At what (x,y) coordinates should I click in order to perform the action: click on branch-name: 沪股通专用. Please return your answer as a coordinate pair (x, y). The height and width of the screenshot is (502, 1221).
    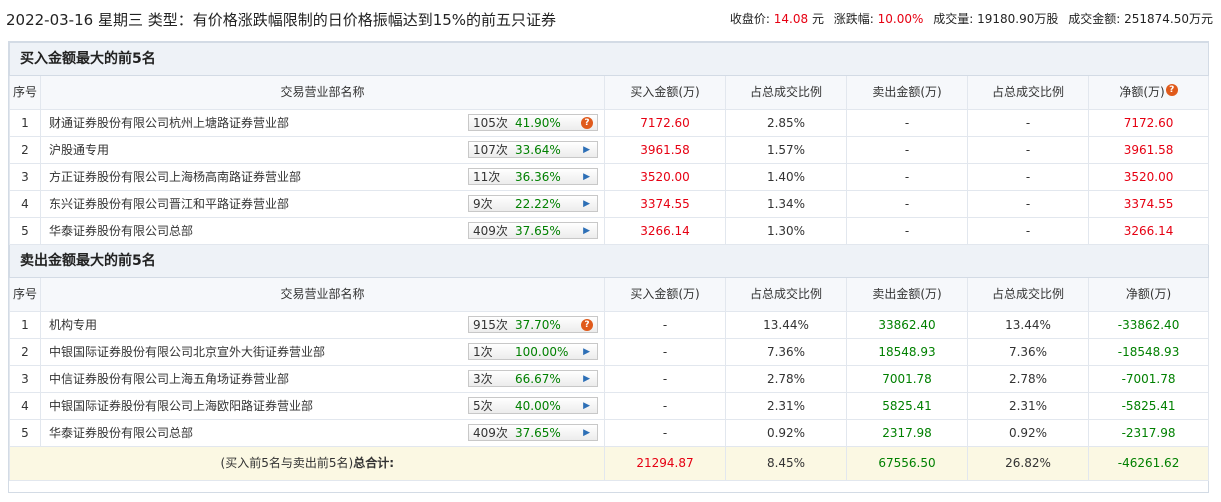
    Looking at the image, I should click on (79, 150).